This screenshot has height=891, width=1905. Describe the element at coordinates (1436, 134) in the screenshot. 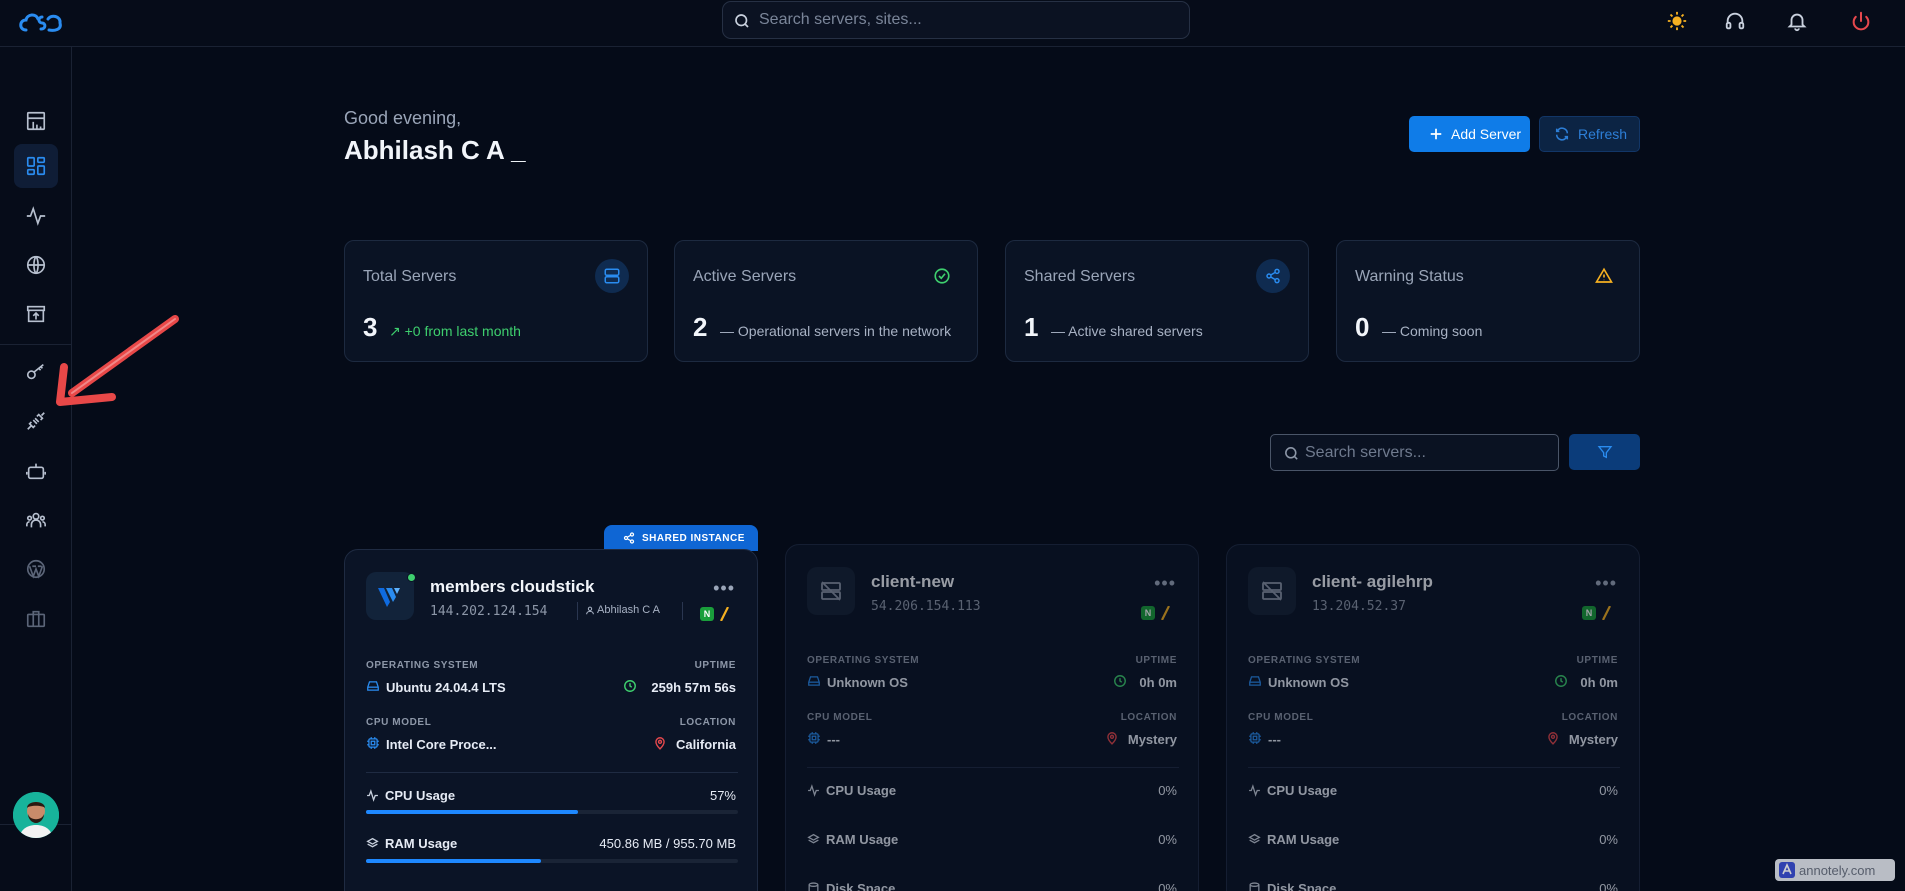

I see `plus-icon` at that location.